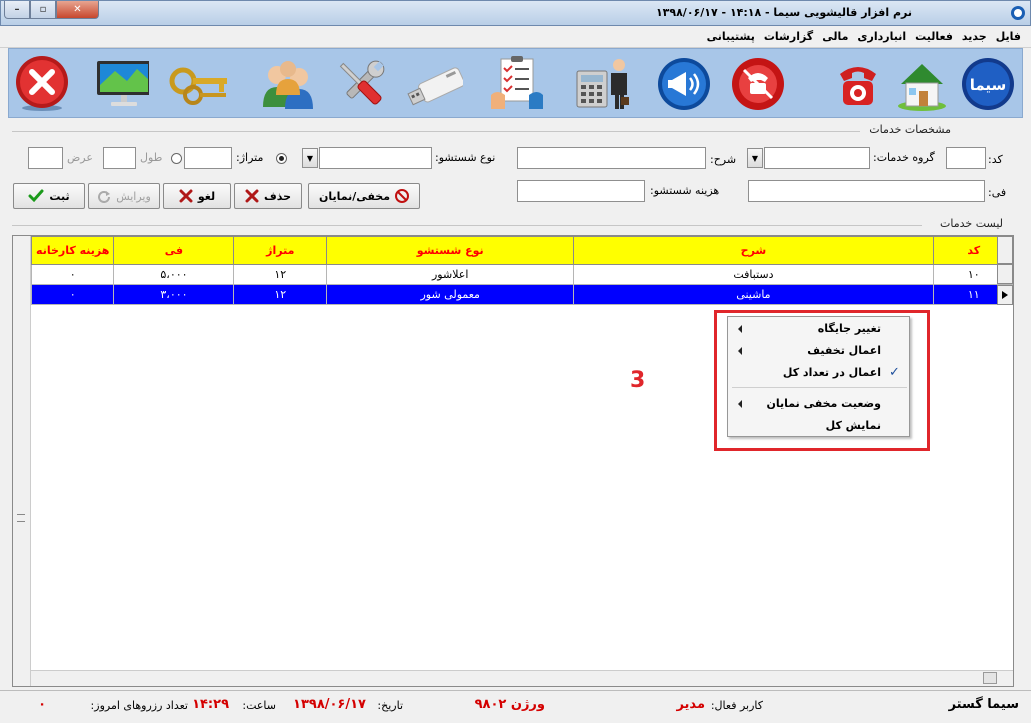 The image size is (1031, 723). What do you see at coordinates (119, 158) in the screenshot?
I see `length-input` at bounding box center [119, 158].